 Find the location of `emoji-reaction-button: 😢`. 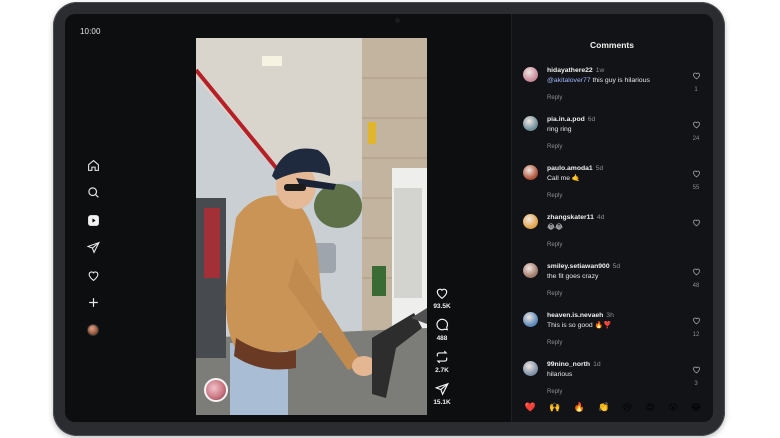

emoji-reaction-button: 😢 is located at coordinates (627, 408).